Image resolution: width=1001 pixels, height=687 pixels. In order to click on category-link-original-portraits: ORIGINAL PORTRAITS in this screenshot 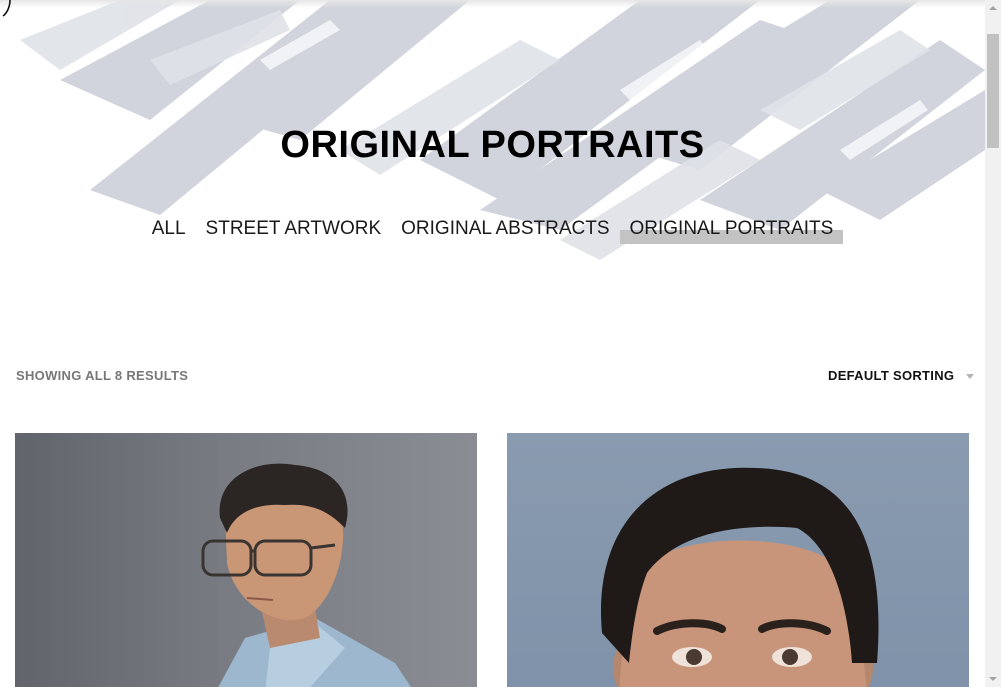, I will do `click(731, 230)`.